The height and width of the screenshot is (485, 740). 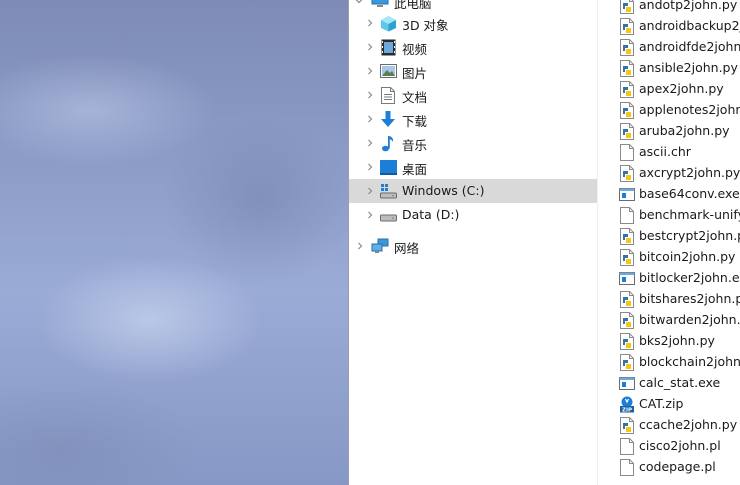 What do you see at coordinates (407, 248) in the screenshot?
I see `nav-item-label: 网络` at bounding box center [407, 248].